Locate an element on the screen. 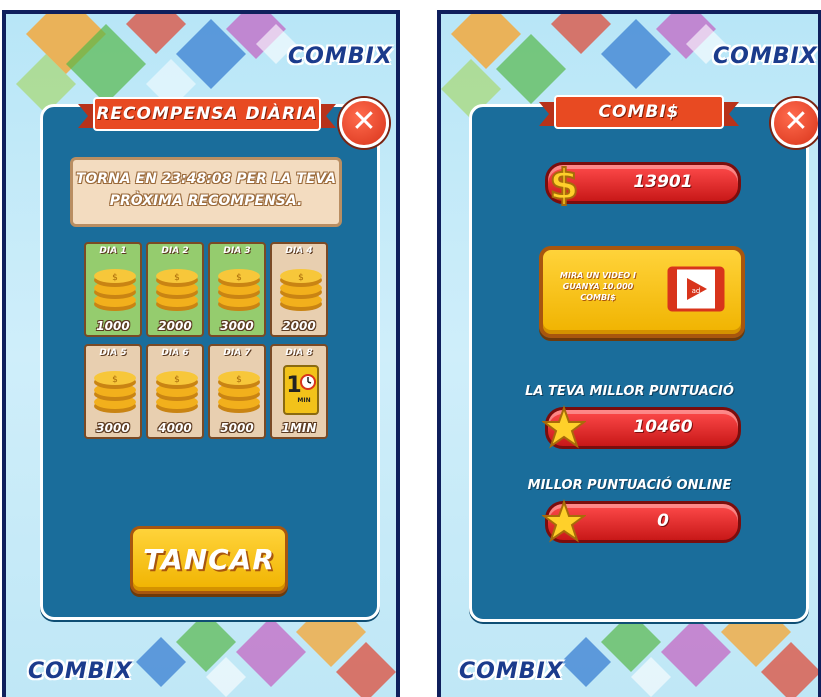 The width and height of the screenshot is (821, 697). reward-day-label: DIA 1 is located at coordinates (113, 251).